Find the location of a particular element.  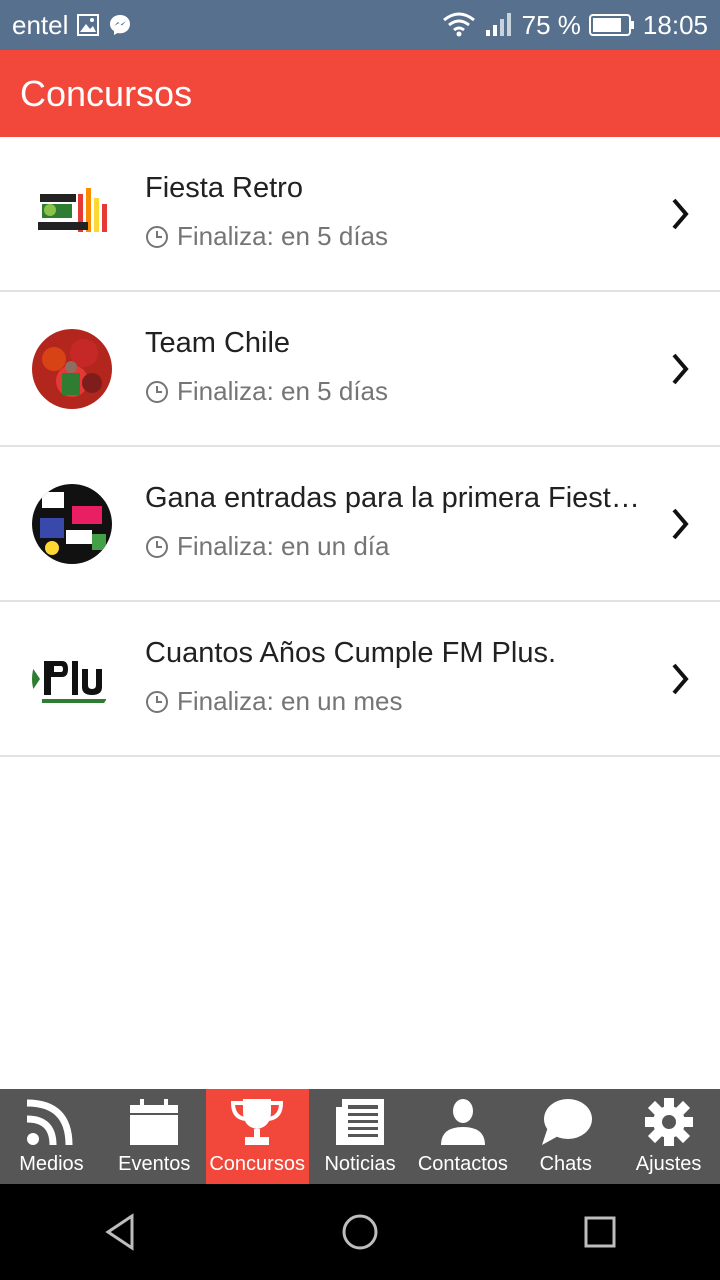

contest-title: Cuantos Años Cumple FM Plus. is located at coordinates (351, 653).